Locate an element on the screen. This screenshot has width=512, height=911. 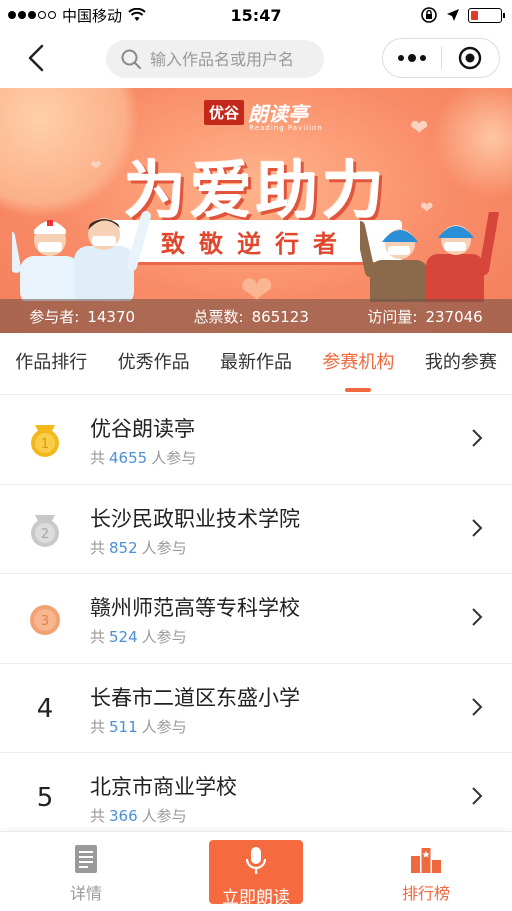
organization-name: 北京市商业学校 is located at coordinates (163, 787).